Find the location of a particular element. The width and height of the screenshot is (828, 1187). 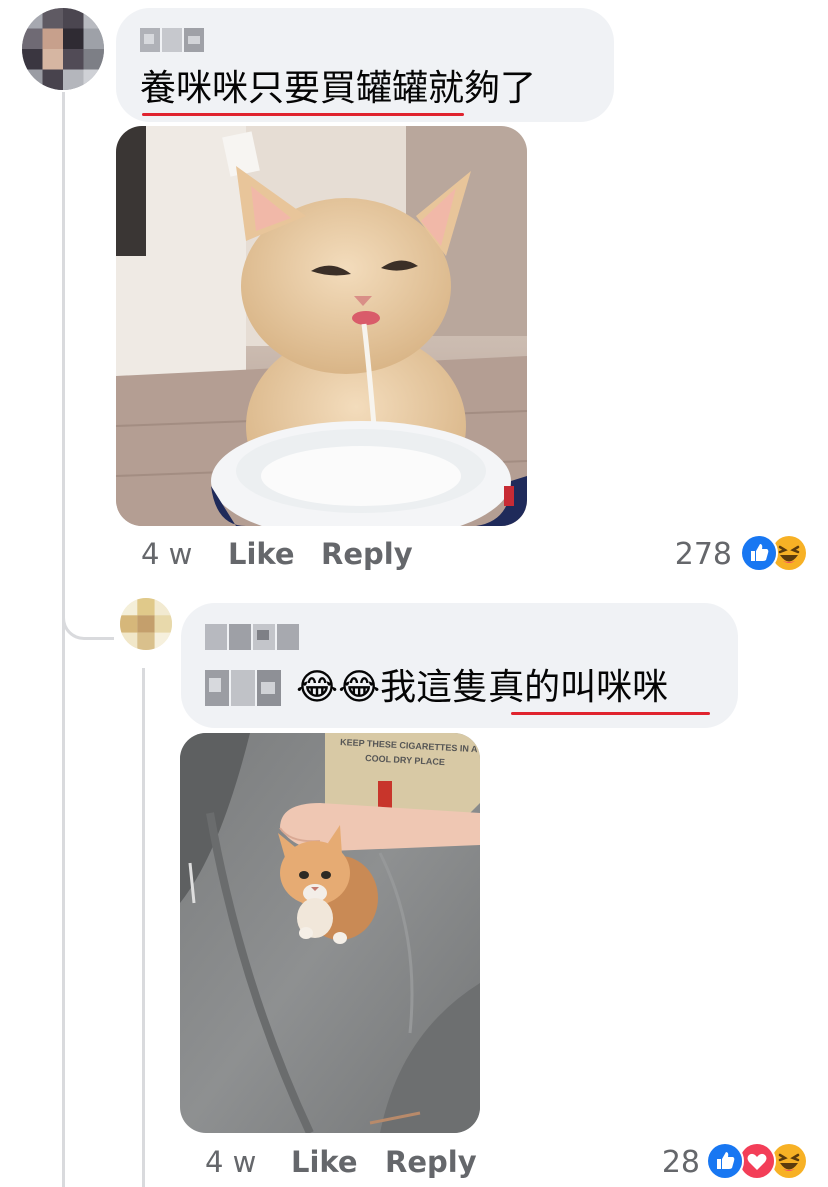

comment-text: 😂😂我這隻真的叫咪咪 is located at coordinates (482, 687).